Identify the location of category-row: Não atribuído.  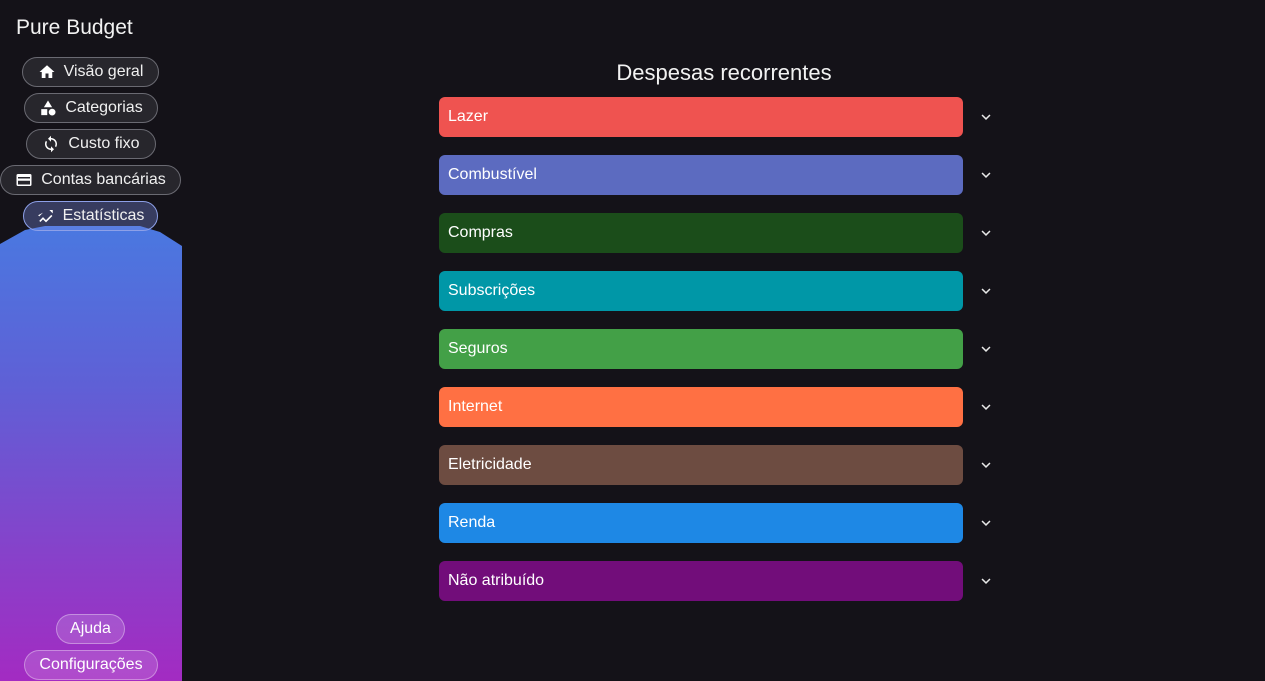
(724, 581).